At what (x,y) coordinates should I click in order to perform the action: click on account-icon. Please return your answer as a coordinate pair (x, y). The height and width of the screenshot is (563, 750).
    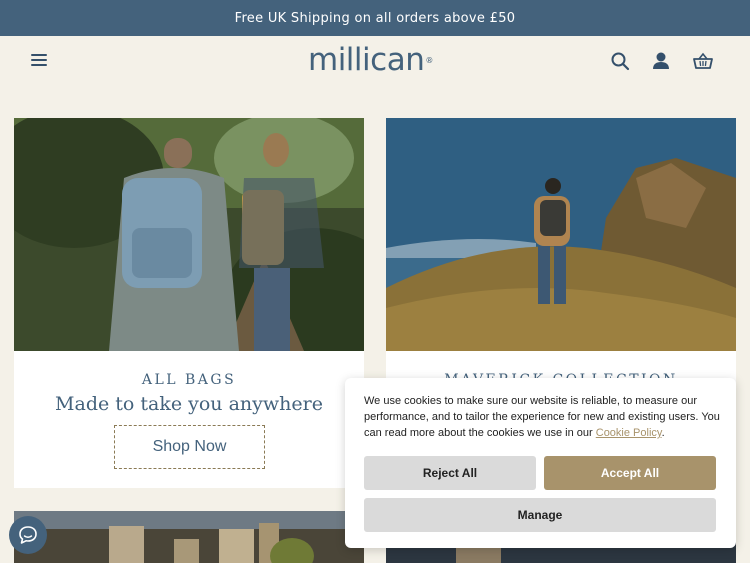
    Looking at the image, I should click on (661, 61).